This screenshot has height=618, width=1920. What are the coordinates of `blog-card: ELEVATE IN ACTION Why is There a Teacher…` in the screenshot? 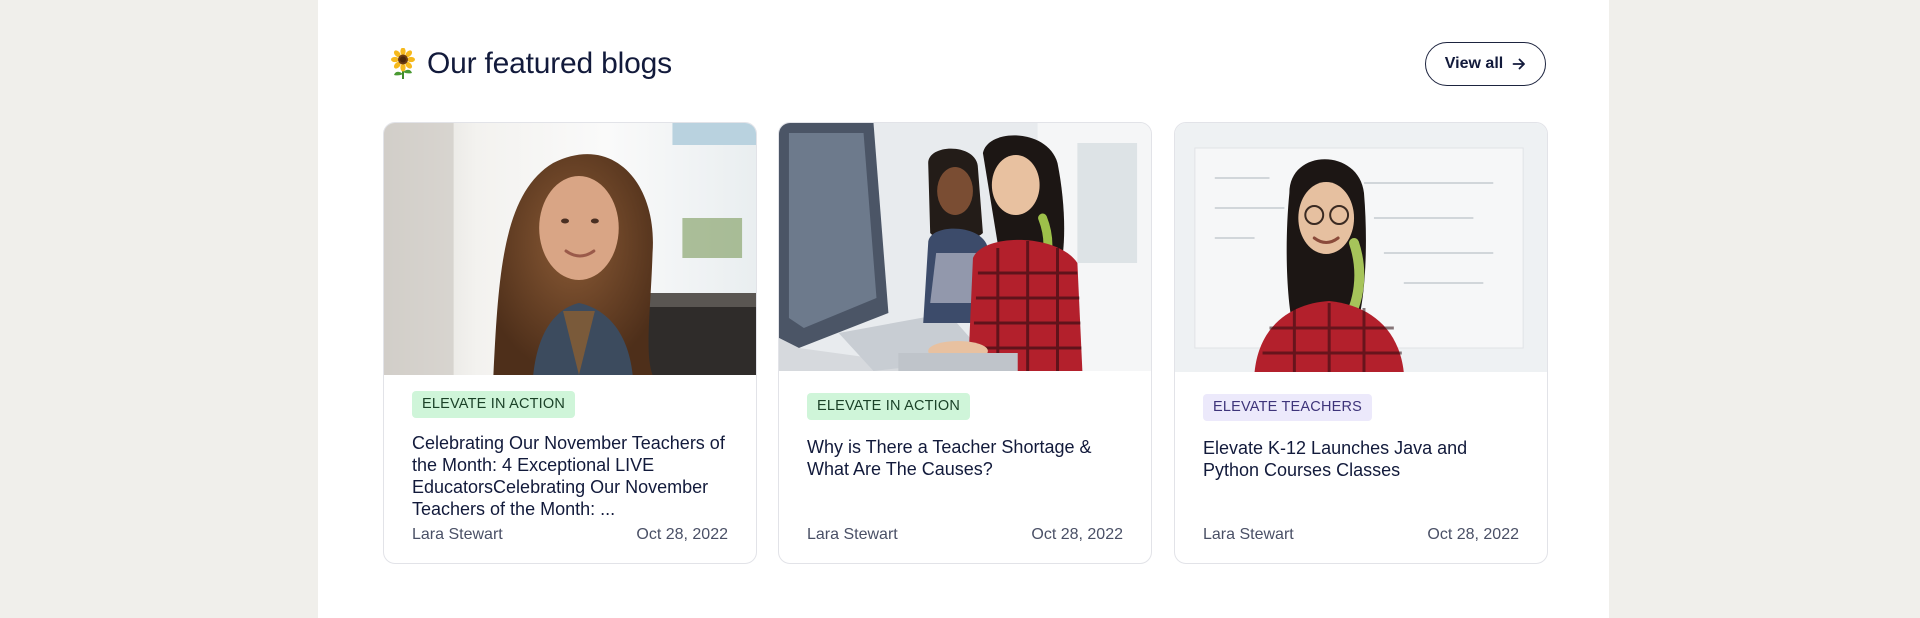 It's located at (965, 343).